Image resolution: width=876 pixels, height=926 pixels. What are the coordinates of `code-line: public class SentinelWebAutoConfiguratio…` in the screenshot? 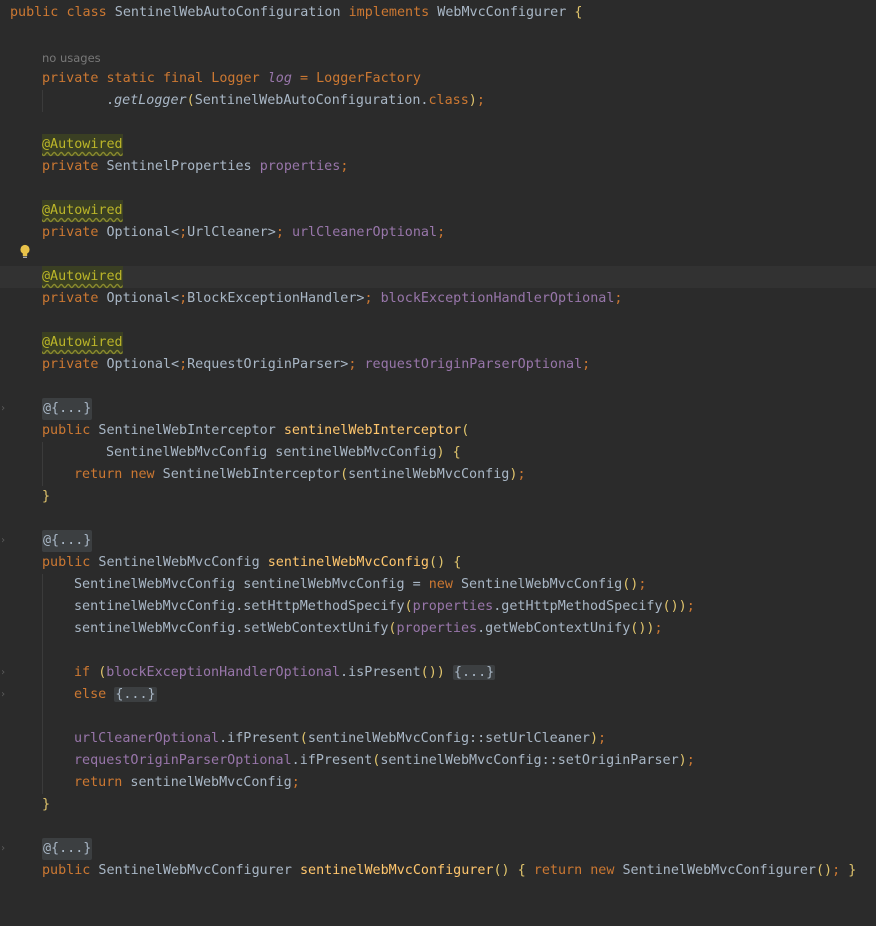 It's located at (438, 13).